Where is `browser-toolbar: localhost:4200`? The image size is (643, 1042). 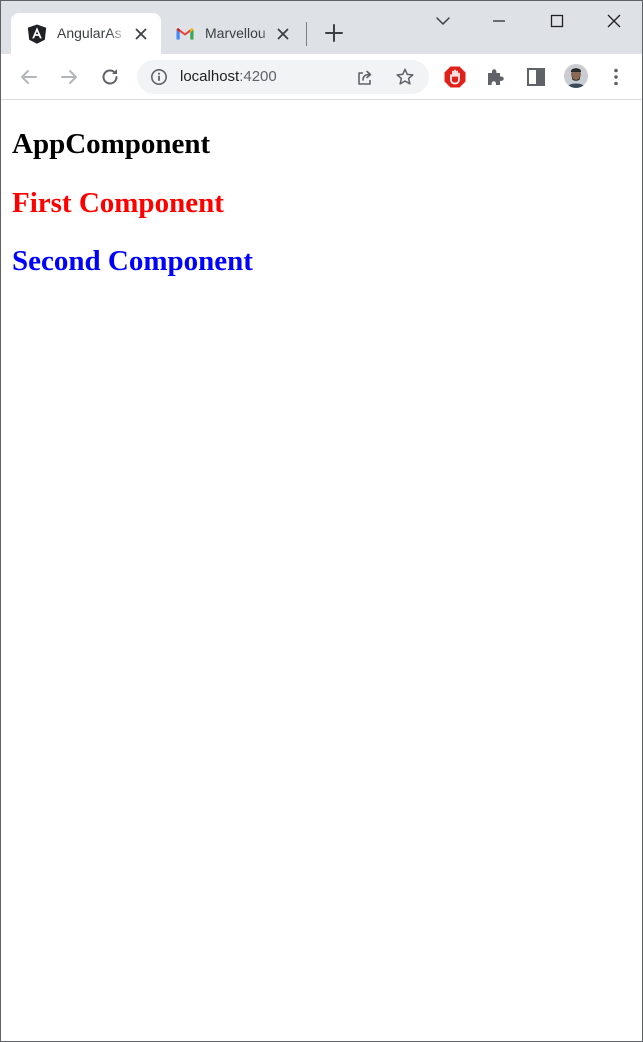 browser-toolbar: localhost:4200 is located at coordinates (321, 77).